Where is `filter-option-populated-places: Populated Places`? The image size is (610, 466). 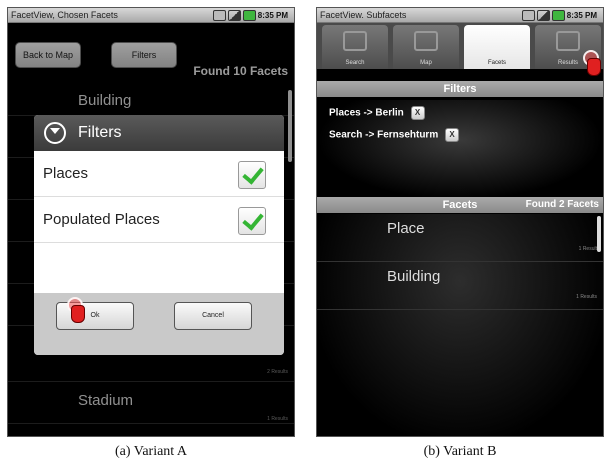 filter-option-populated-places: Populated Places is located at coordinates (159, 221).